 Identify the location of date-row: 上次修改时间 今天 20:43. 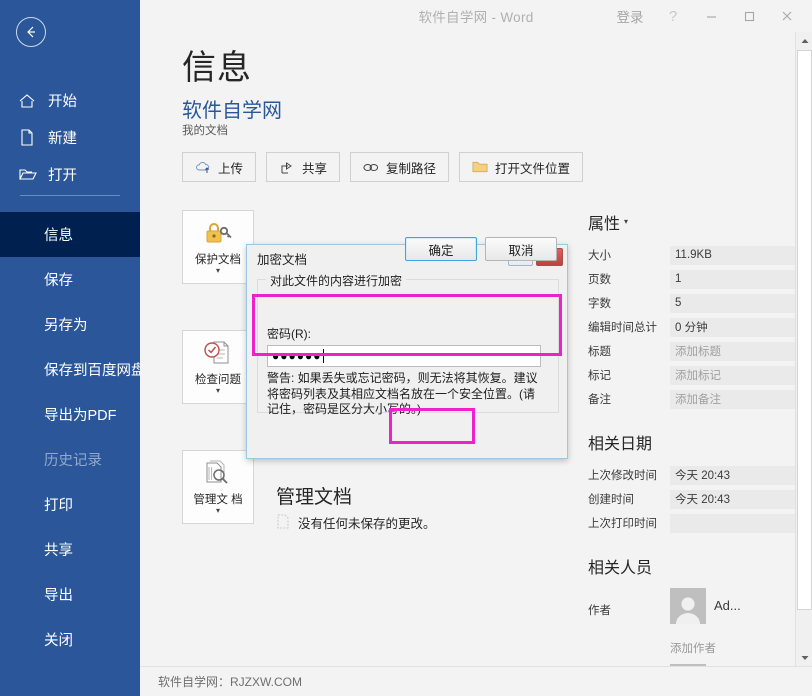
(691, 475).